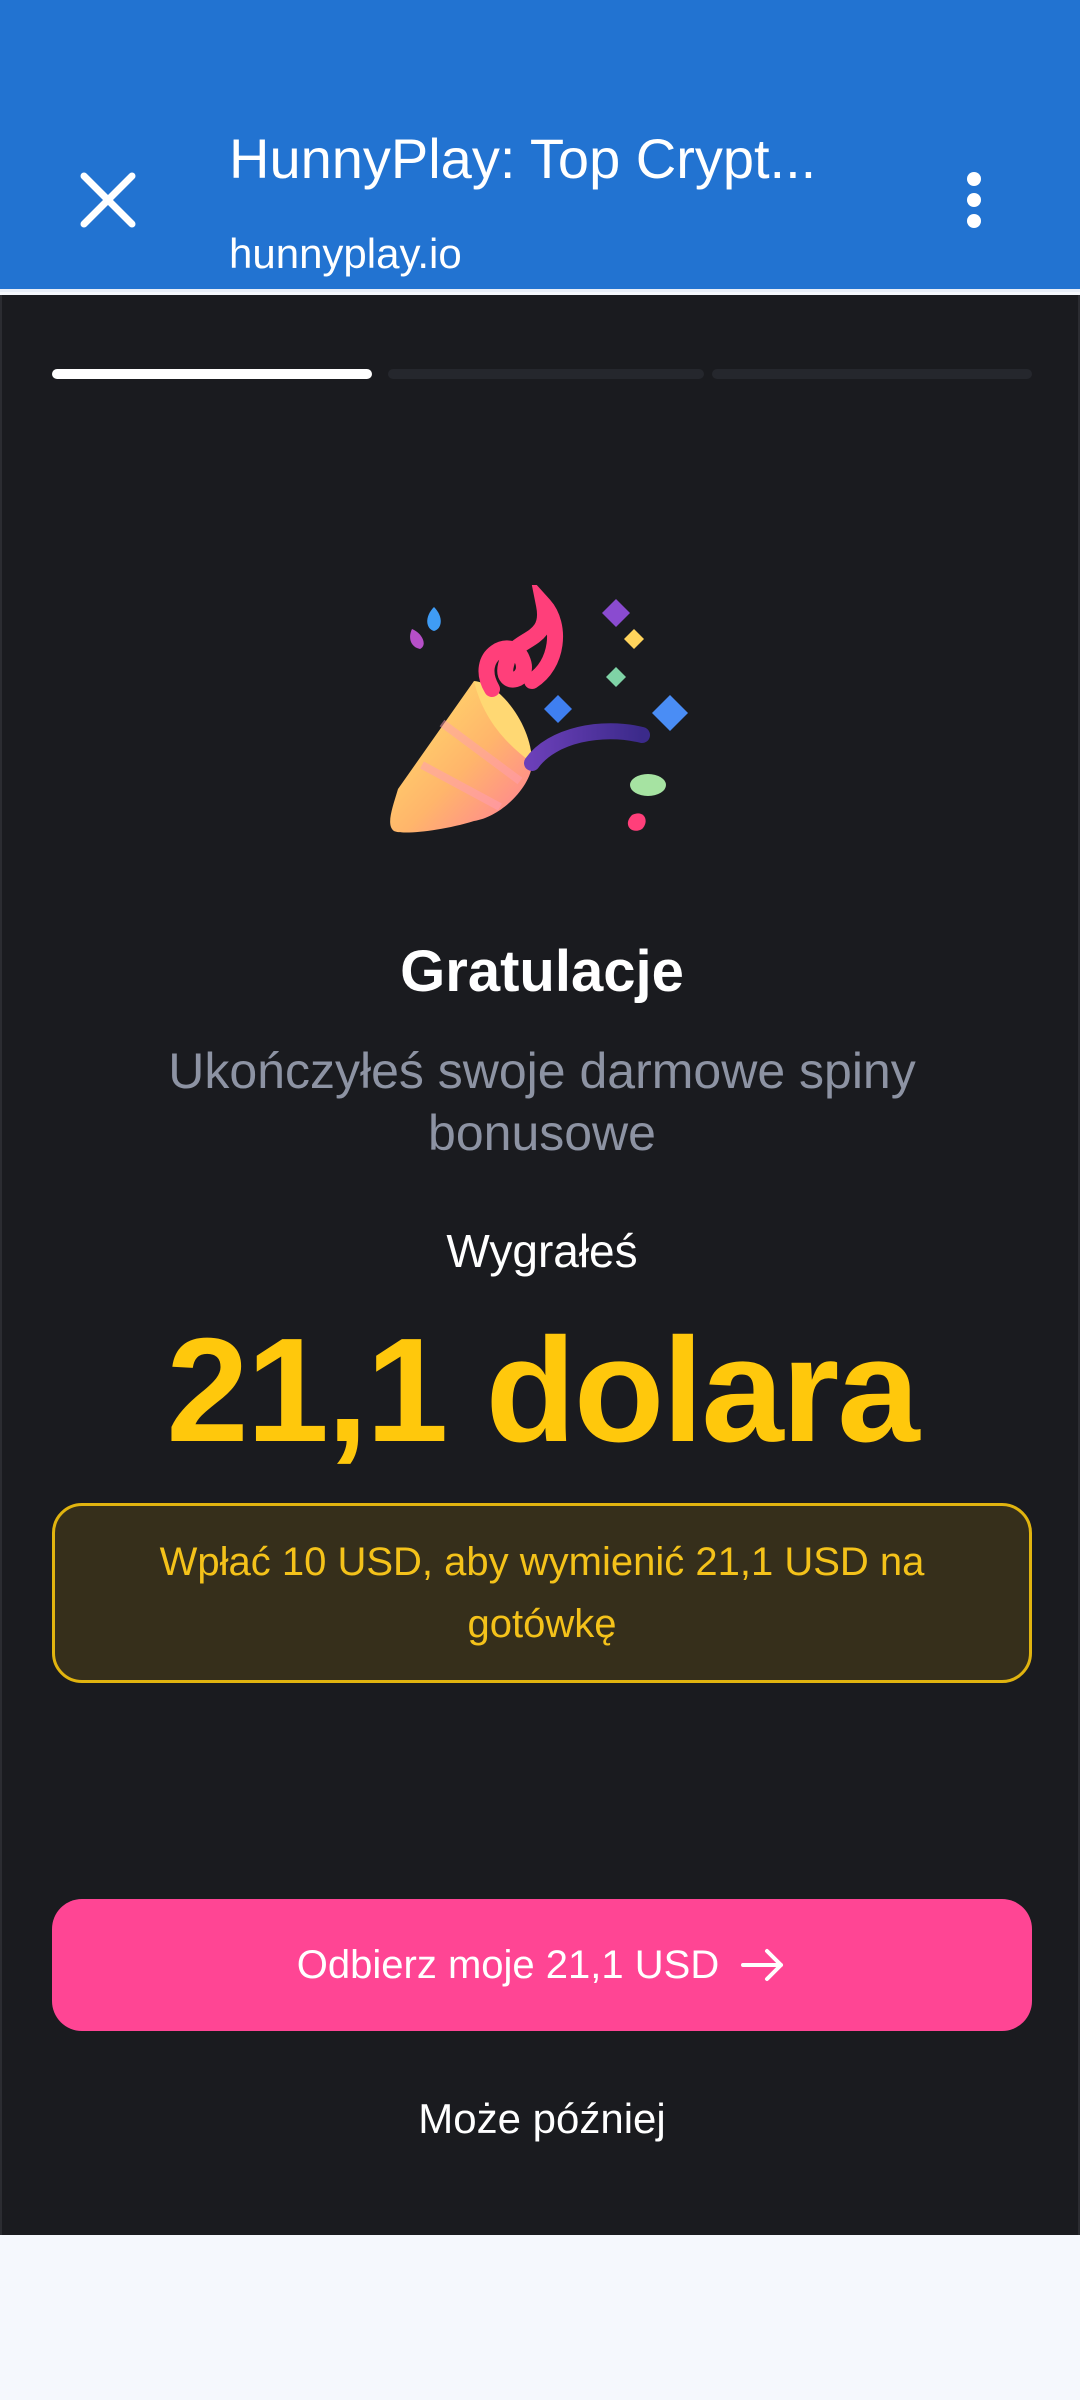 The width and height of the screenshot is (1080, 2400). Describe the element at coordinates (763, 1965) in the screenshot. I see `arrow-right-icon` at that location.